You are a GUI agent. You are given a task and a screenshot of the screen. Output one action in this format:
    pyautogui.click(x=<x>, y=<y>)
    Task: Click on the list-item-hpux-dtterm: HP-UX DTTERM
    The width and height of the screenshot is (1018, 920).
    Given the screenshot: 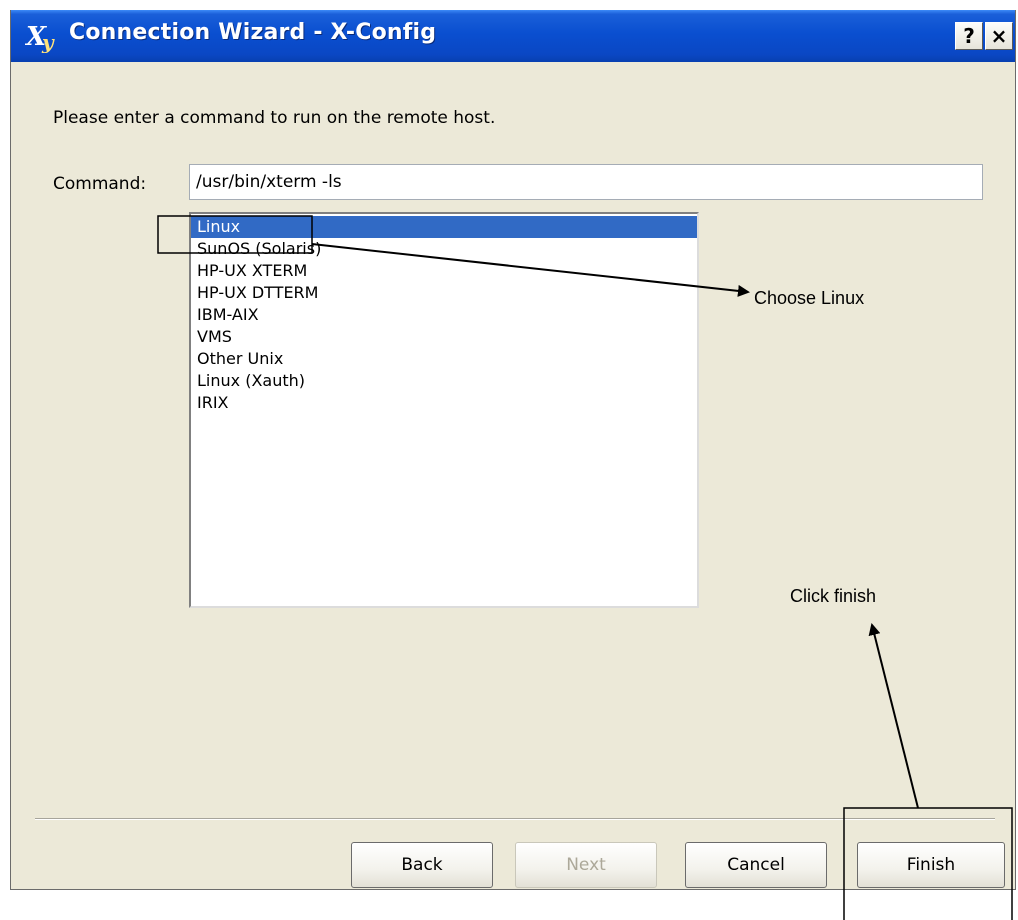 What is the action you would take?
    pyautogui.click(x=444, y=293)
    